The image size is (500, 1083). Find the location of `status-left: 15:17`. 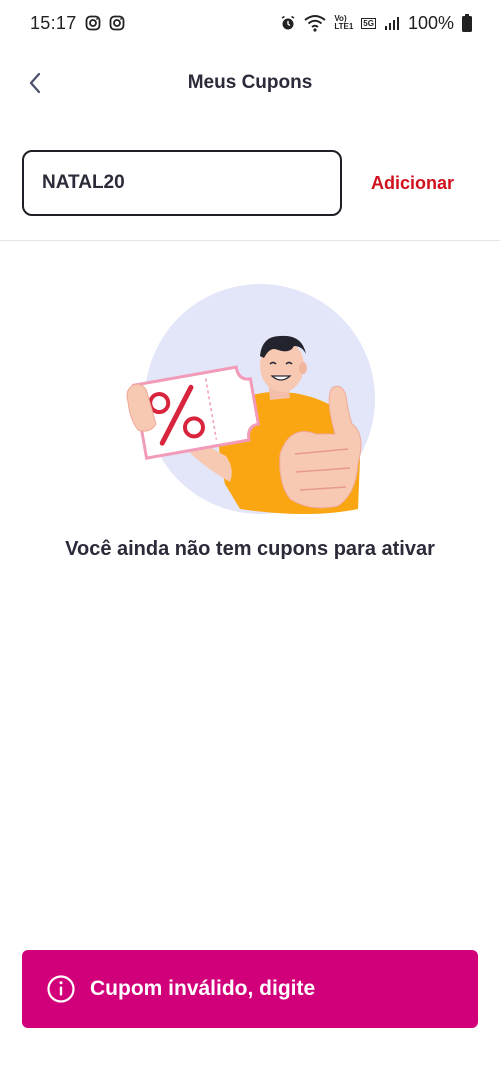

status-left: 15:17 is located at coordinates (77, 23).